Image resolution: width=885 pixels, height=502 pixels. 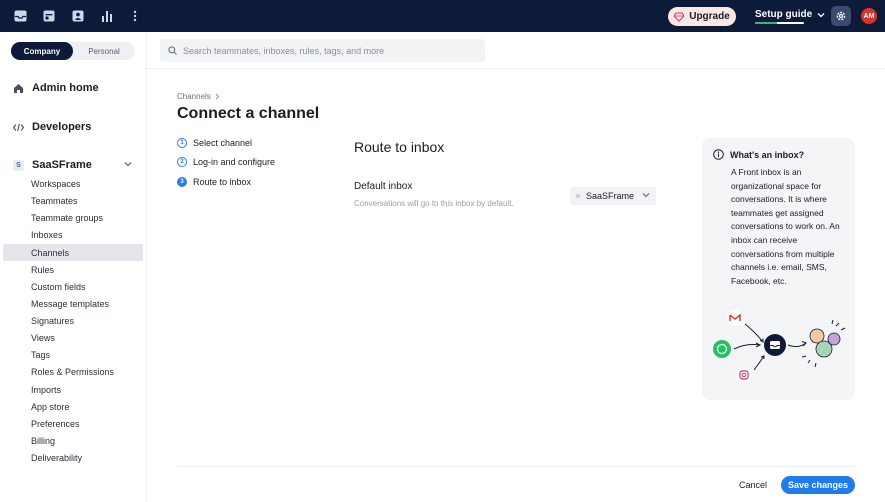 What do you see at coordinates (182, 182) in the screenshot?
I see `step-number: 3` at bounding box center [182, 182].